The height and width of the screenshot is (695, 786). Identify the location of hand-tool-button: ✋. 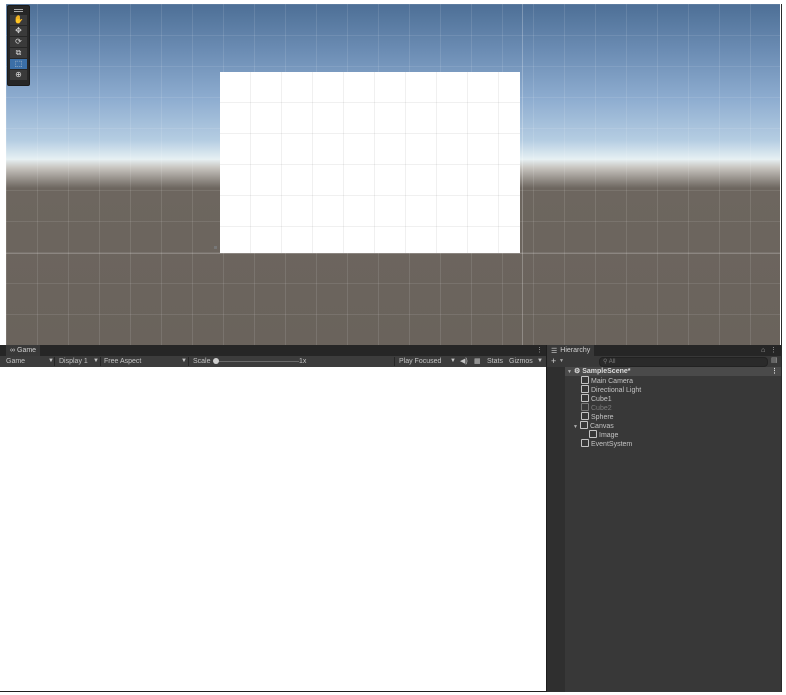
(18, 20).